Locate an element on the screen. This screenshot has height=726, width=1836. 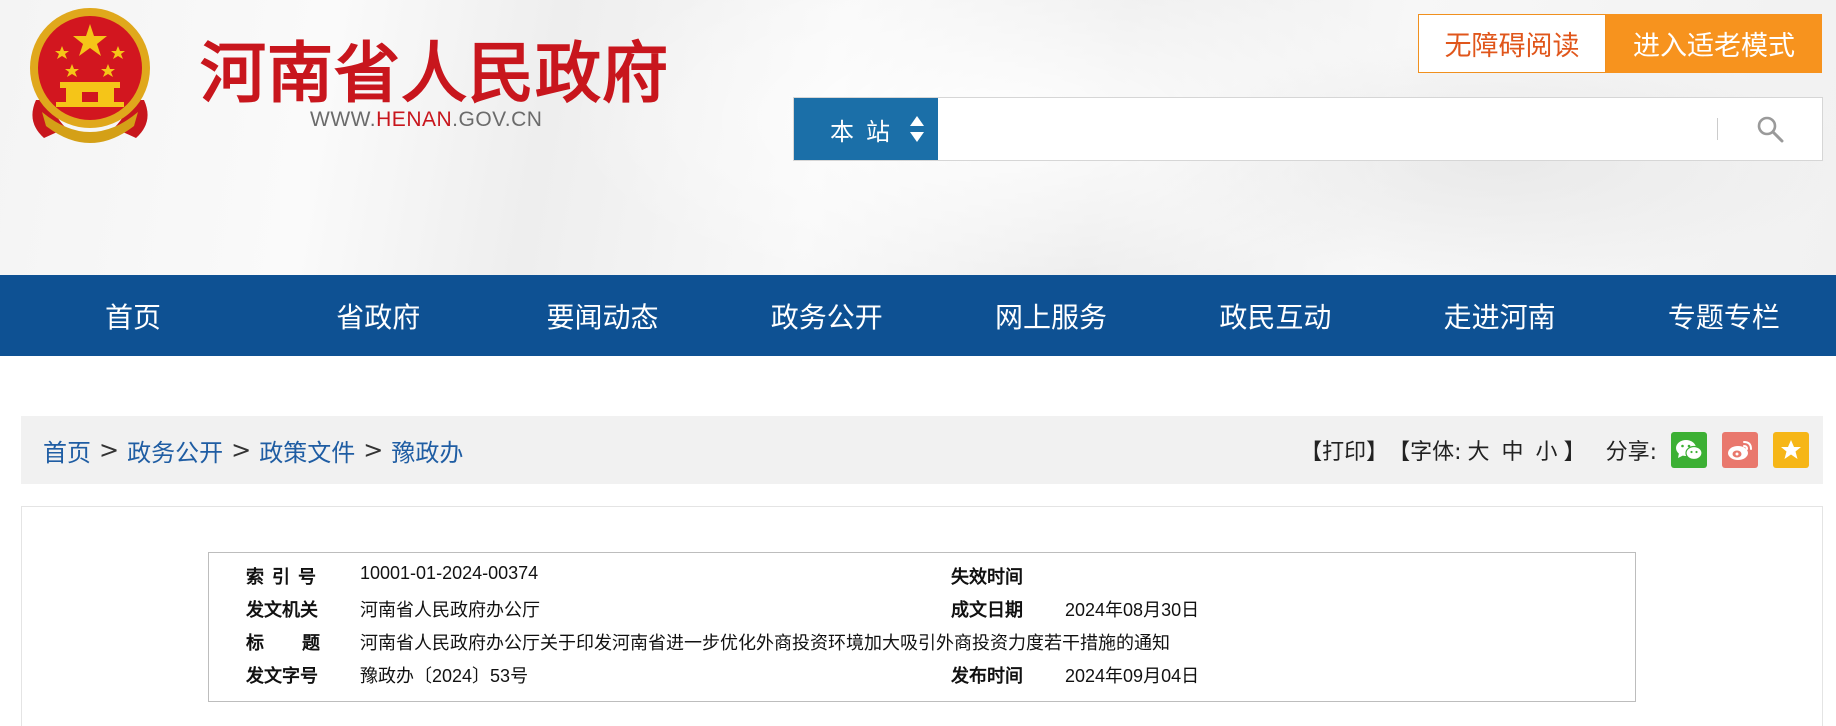
favorite-star-icon is located at coordinates (1791, 449).